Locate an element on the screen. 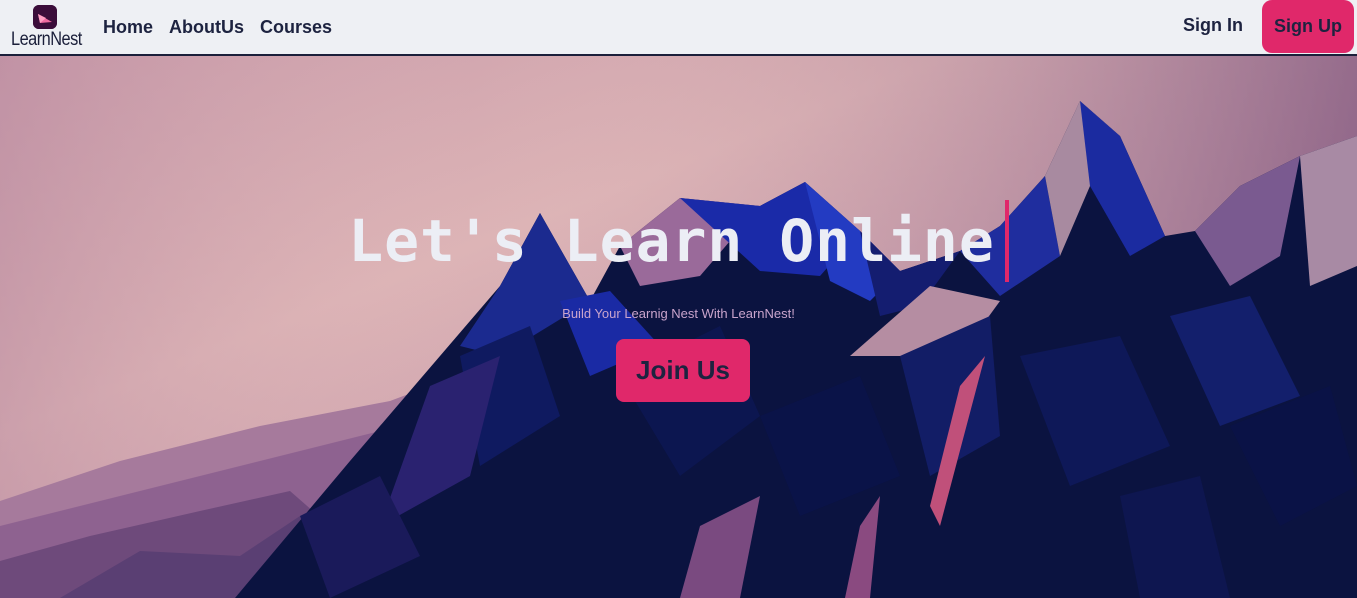 Image resolution: width=1357 pixels, height=598 pixels. signup-button: Sign Up is located at coordinates (1308, 26).